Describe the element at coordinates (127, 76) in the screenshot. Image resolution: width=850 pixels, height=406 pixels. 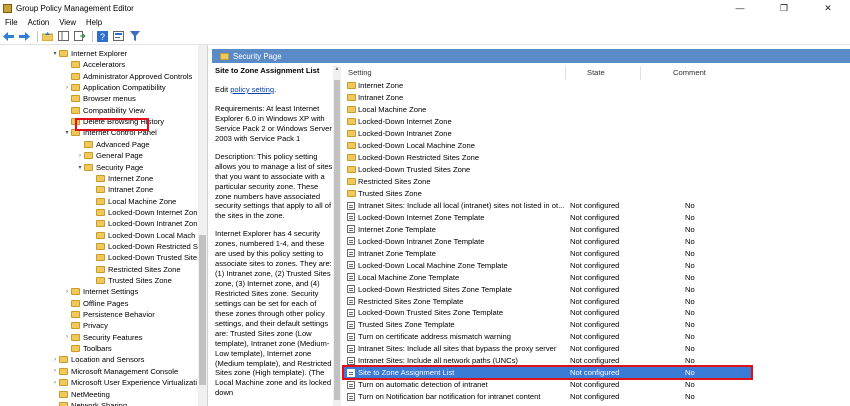
I see `tree-item: Administrator Approved Controls` at that location.